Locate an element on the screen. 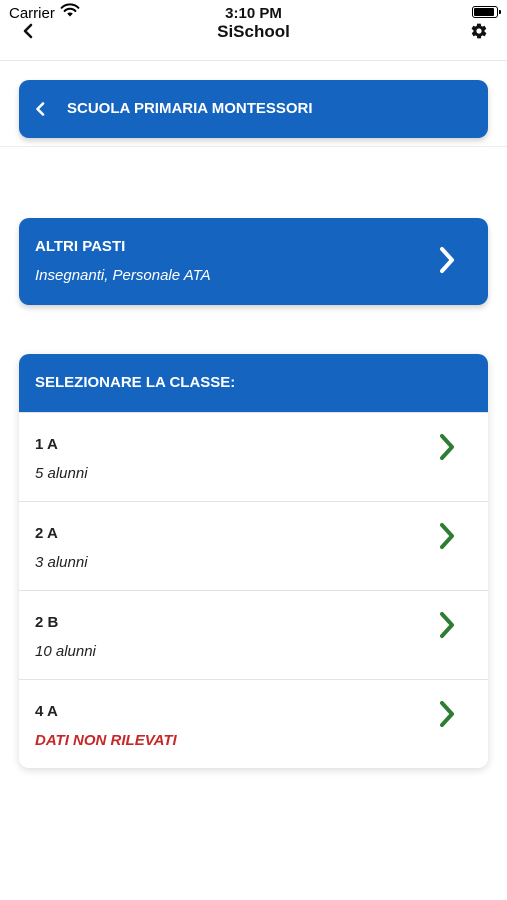  class-name: 2 A is located at coordinates (46, 533).